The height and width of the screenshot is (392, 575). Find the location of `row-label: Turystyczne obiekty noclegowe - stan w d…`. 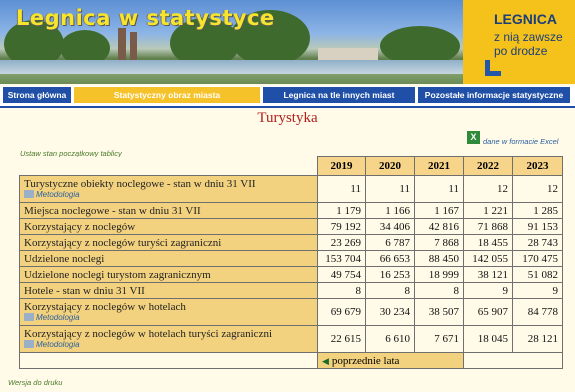

row-label: Turystyczne obiekty noclegowe - stan w d… is located at coordinates (140, 184).